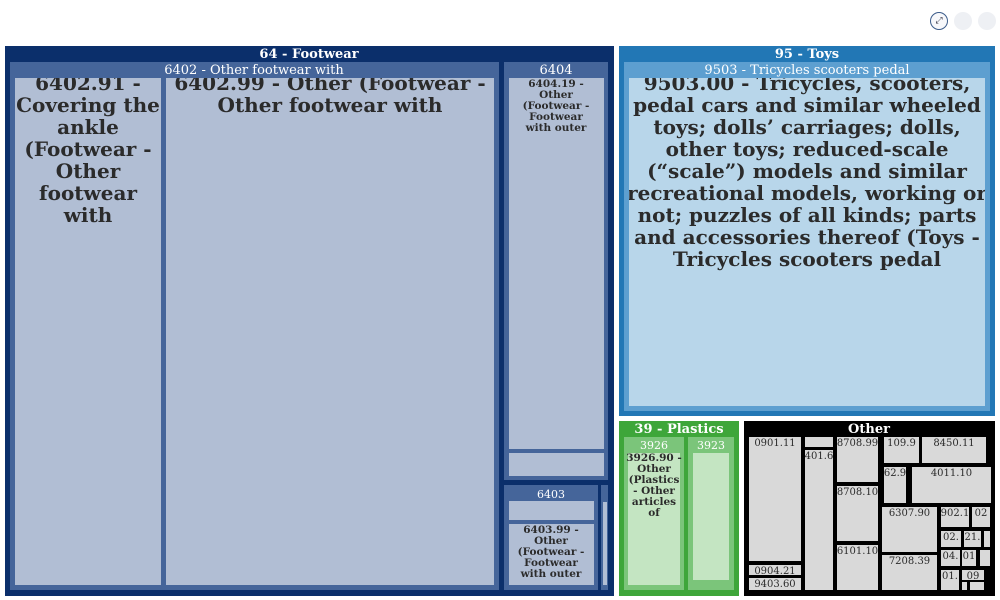  What do you see at coordinates (969, 556) in the screenshot?
I see `leaf-label-other-20: 01` at bounding box center [969, 556].